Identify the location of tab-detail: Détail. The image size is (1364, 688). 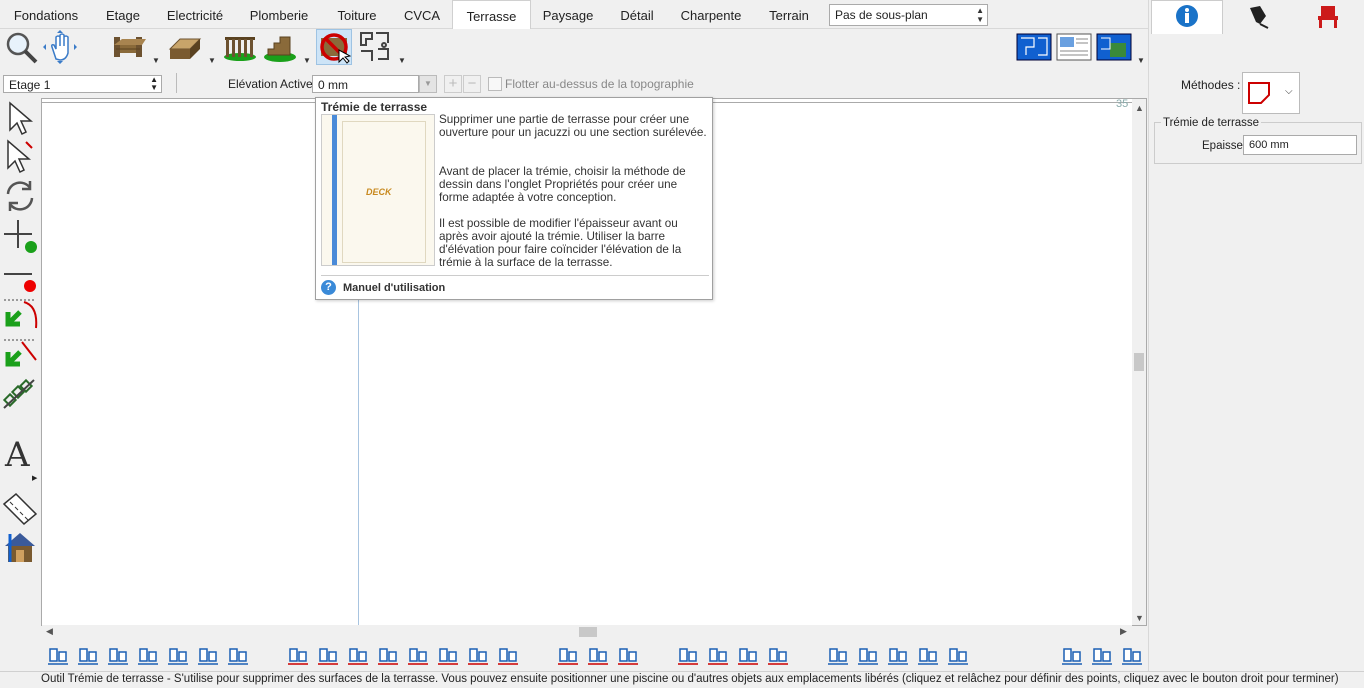
(637, 14).